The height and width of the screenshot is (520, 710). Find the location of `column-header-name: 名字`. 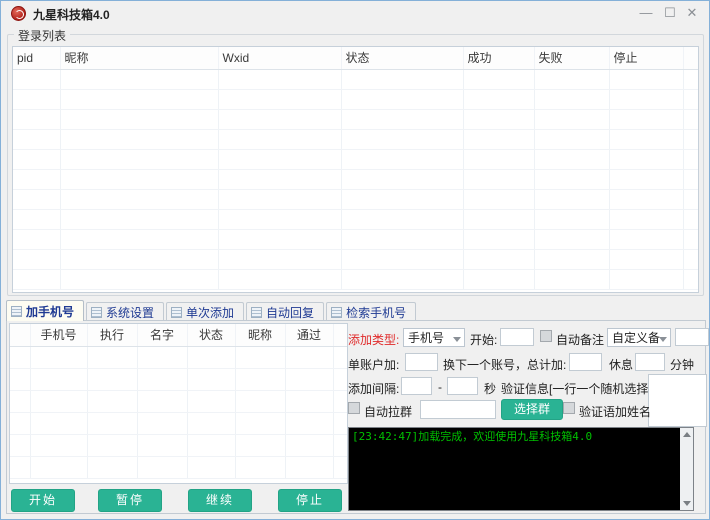

column-header-name: 名字 is located at coordinates (162, 335).